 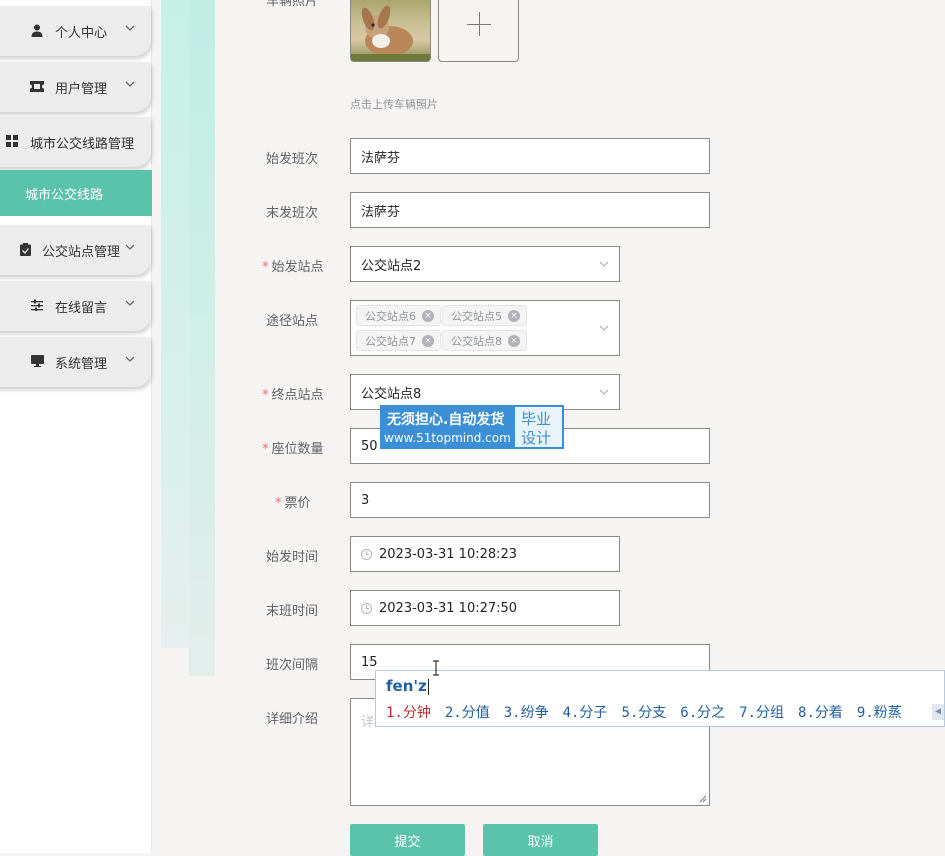 What do you see at coordinates (293, 395) in the screenshot?
I see `end-station-label: * 终点站点` at bounding box center [293, 395].